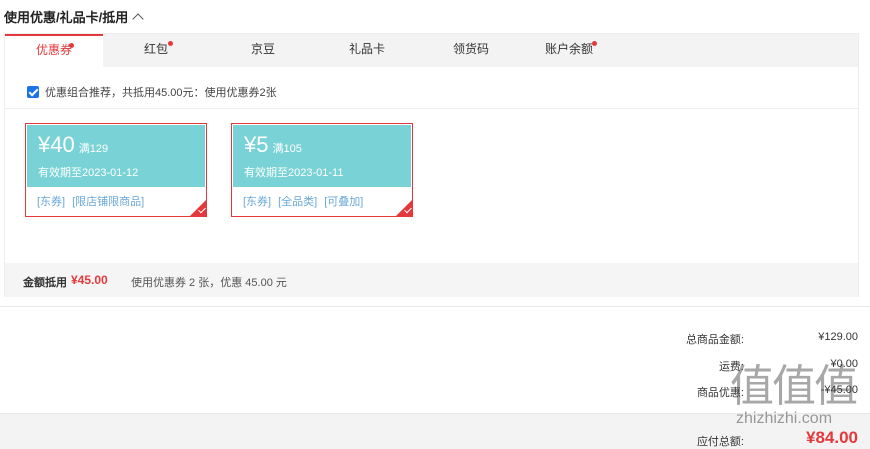 The image size is (870, 449). I want to click on coupon-amount: ¥40 满129, so click(73, 147).